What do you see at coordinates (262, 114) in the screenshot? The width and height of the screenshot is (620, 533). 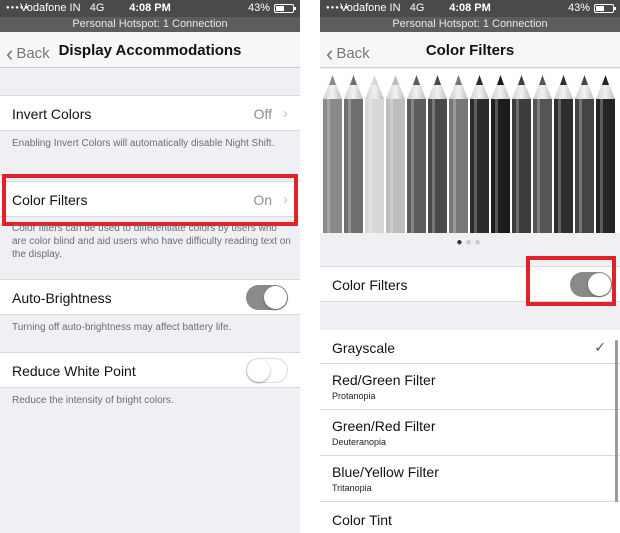 I see `invert-colors-value: Off` at bounding box center [262, 114].